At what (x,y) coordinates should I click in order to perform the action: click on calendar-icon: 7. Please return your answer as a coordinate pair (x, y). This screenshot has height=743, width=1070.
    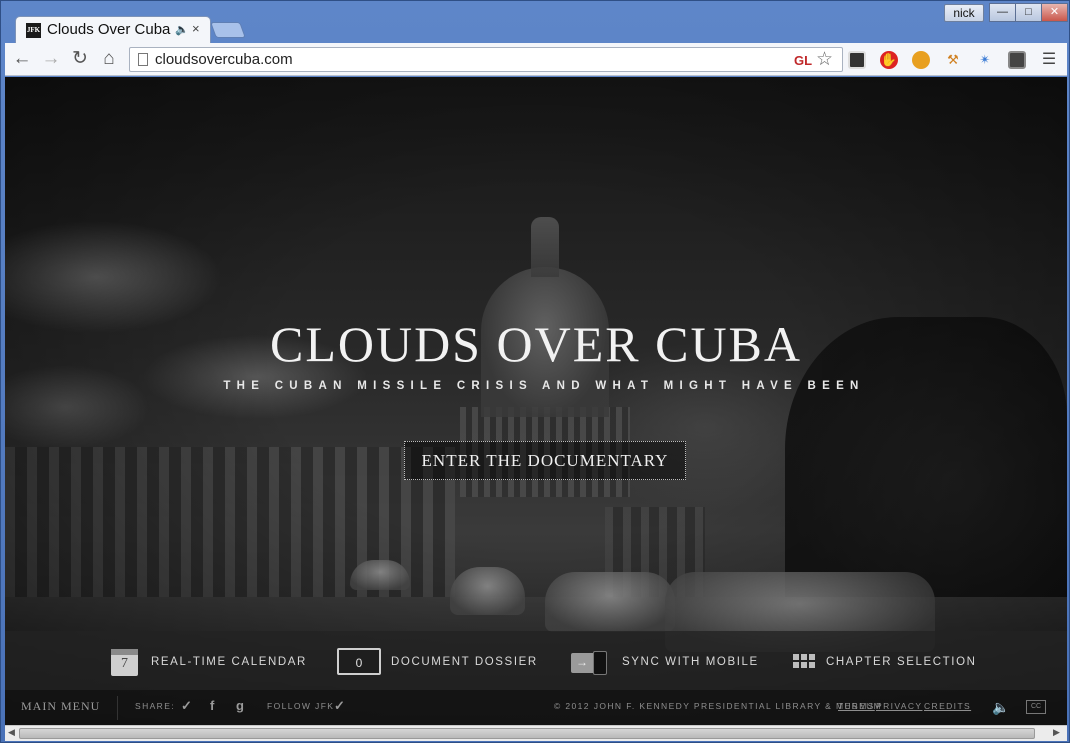
    Looking at the image, I should click on (124, 662).